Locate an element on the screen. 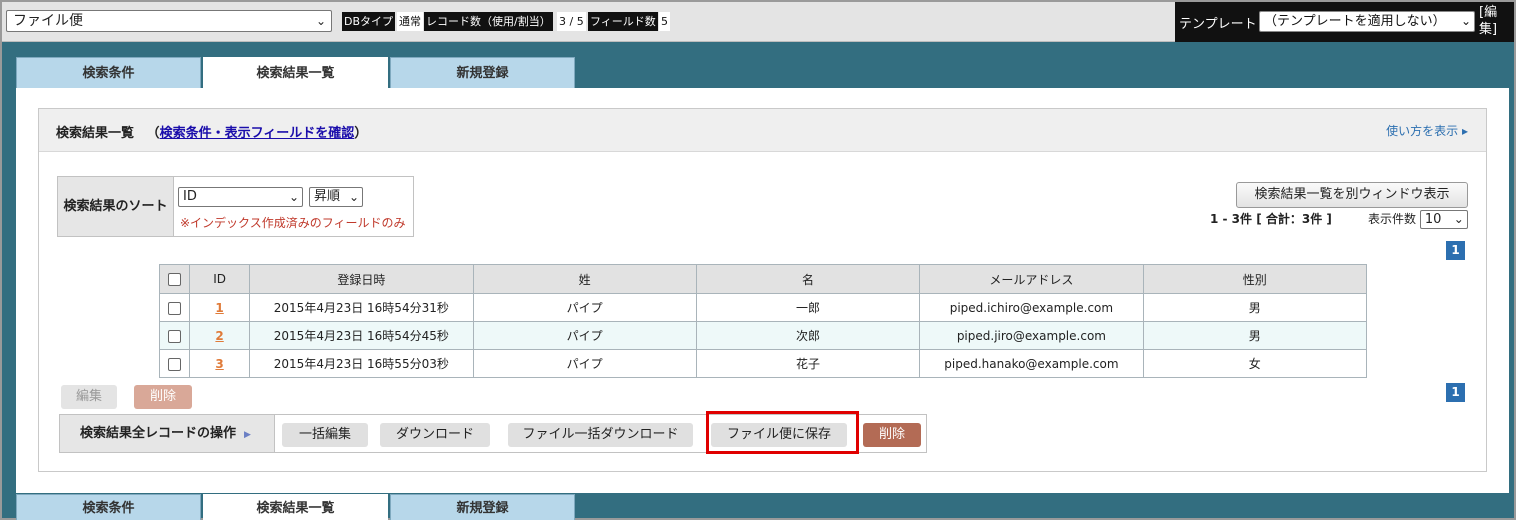 The image size is (1516, 523). highlight-box is located at coordinates (782, 432).